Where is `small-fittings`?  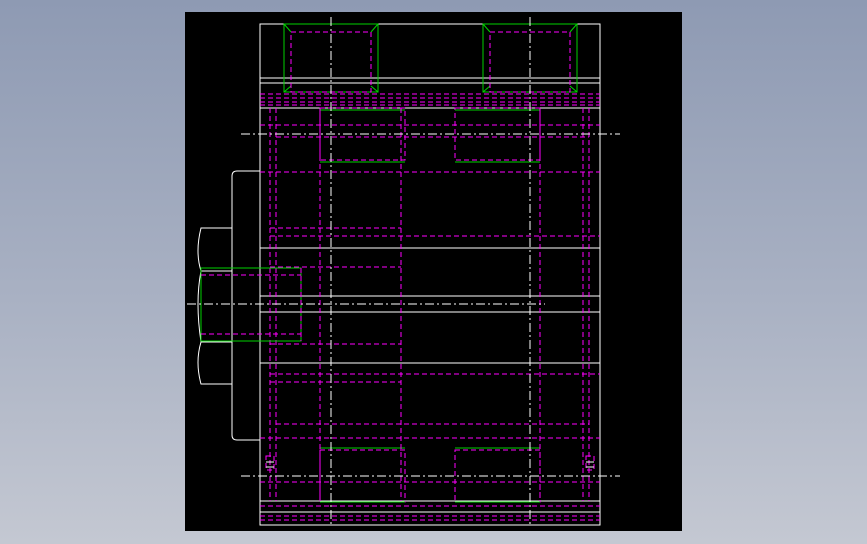
small-fittings is located at coordinates (430, 463).